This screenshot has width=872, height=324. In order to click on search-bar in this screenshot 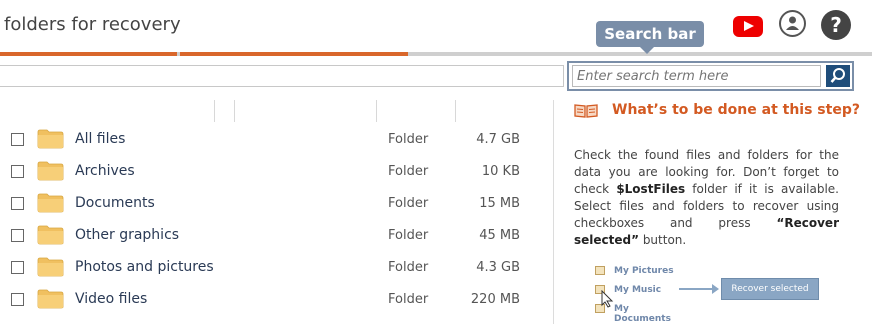, I will do `click(710, 76)`.